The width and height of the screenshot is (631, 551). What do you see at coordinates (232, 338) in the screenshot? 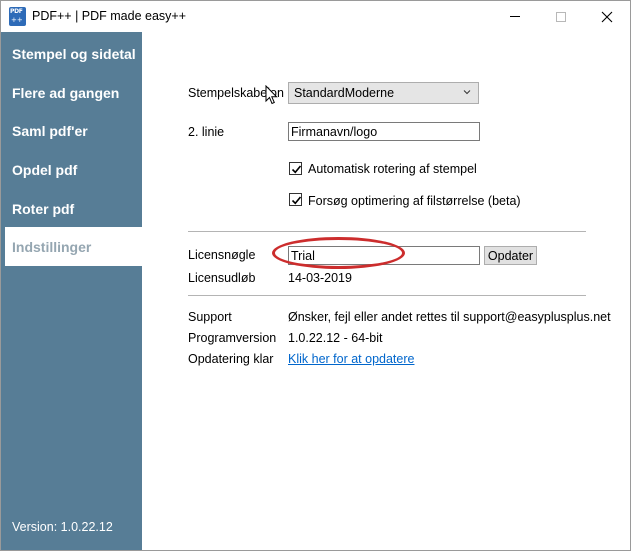
I see `program-version-label: Programversion` at bounding box center [232, 338].